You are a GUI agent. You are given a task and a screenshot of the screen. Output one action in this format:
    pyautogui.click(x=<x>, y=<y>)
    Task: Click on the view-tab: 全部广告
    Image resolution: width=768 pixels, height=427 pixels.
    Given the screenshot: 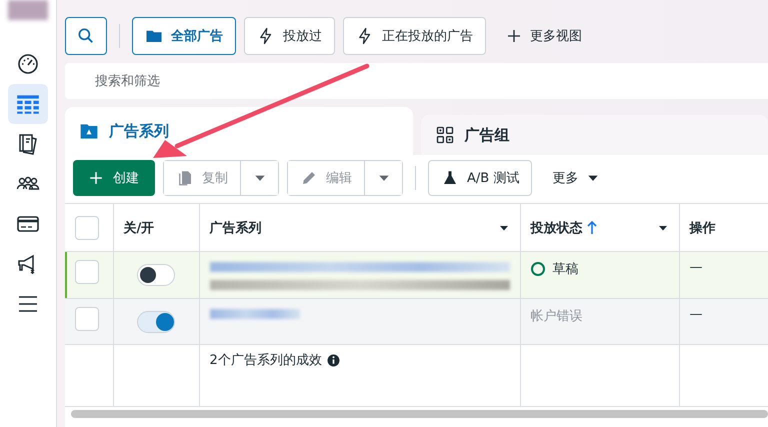 What is the action you would take?
    pyautogui.click(x=184, y=36)
    